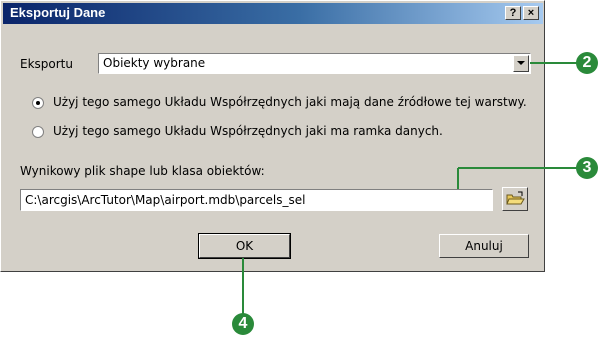 The width and height of the screenshot is (599, 337). Describe the element at coordinates (243, 324) in the screenshot. I see `callout-4: 4` at that location.